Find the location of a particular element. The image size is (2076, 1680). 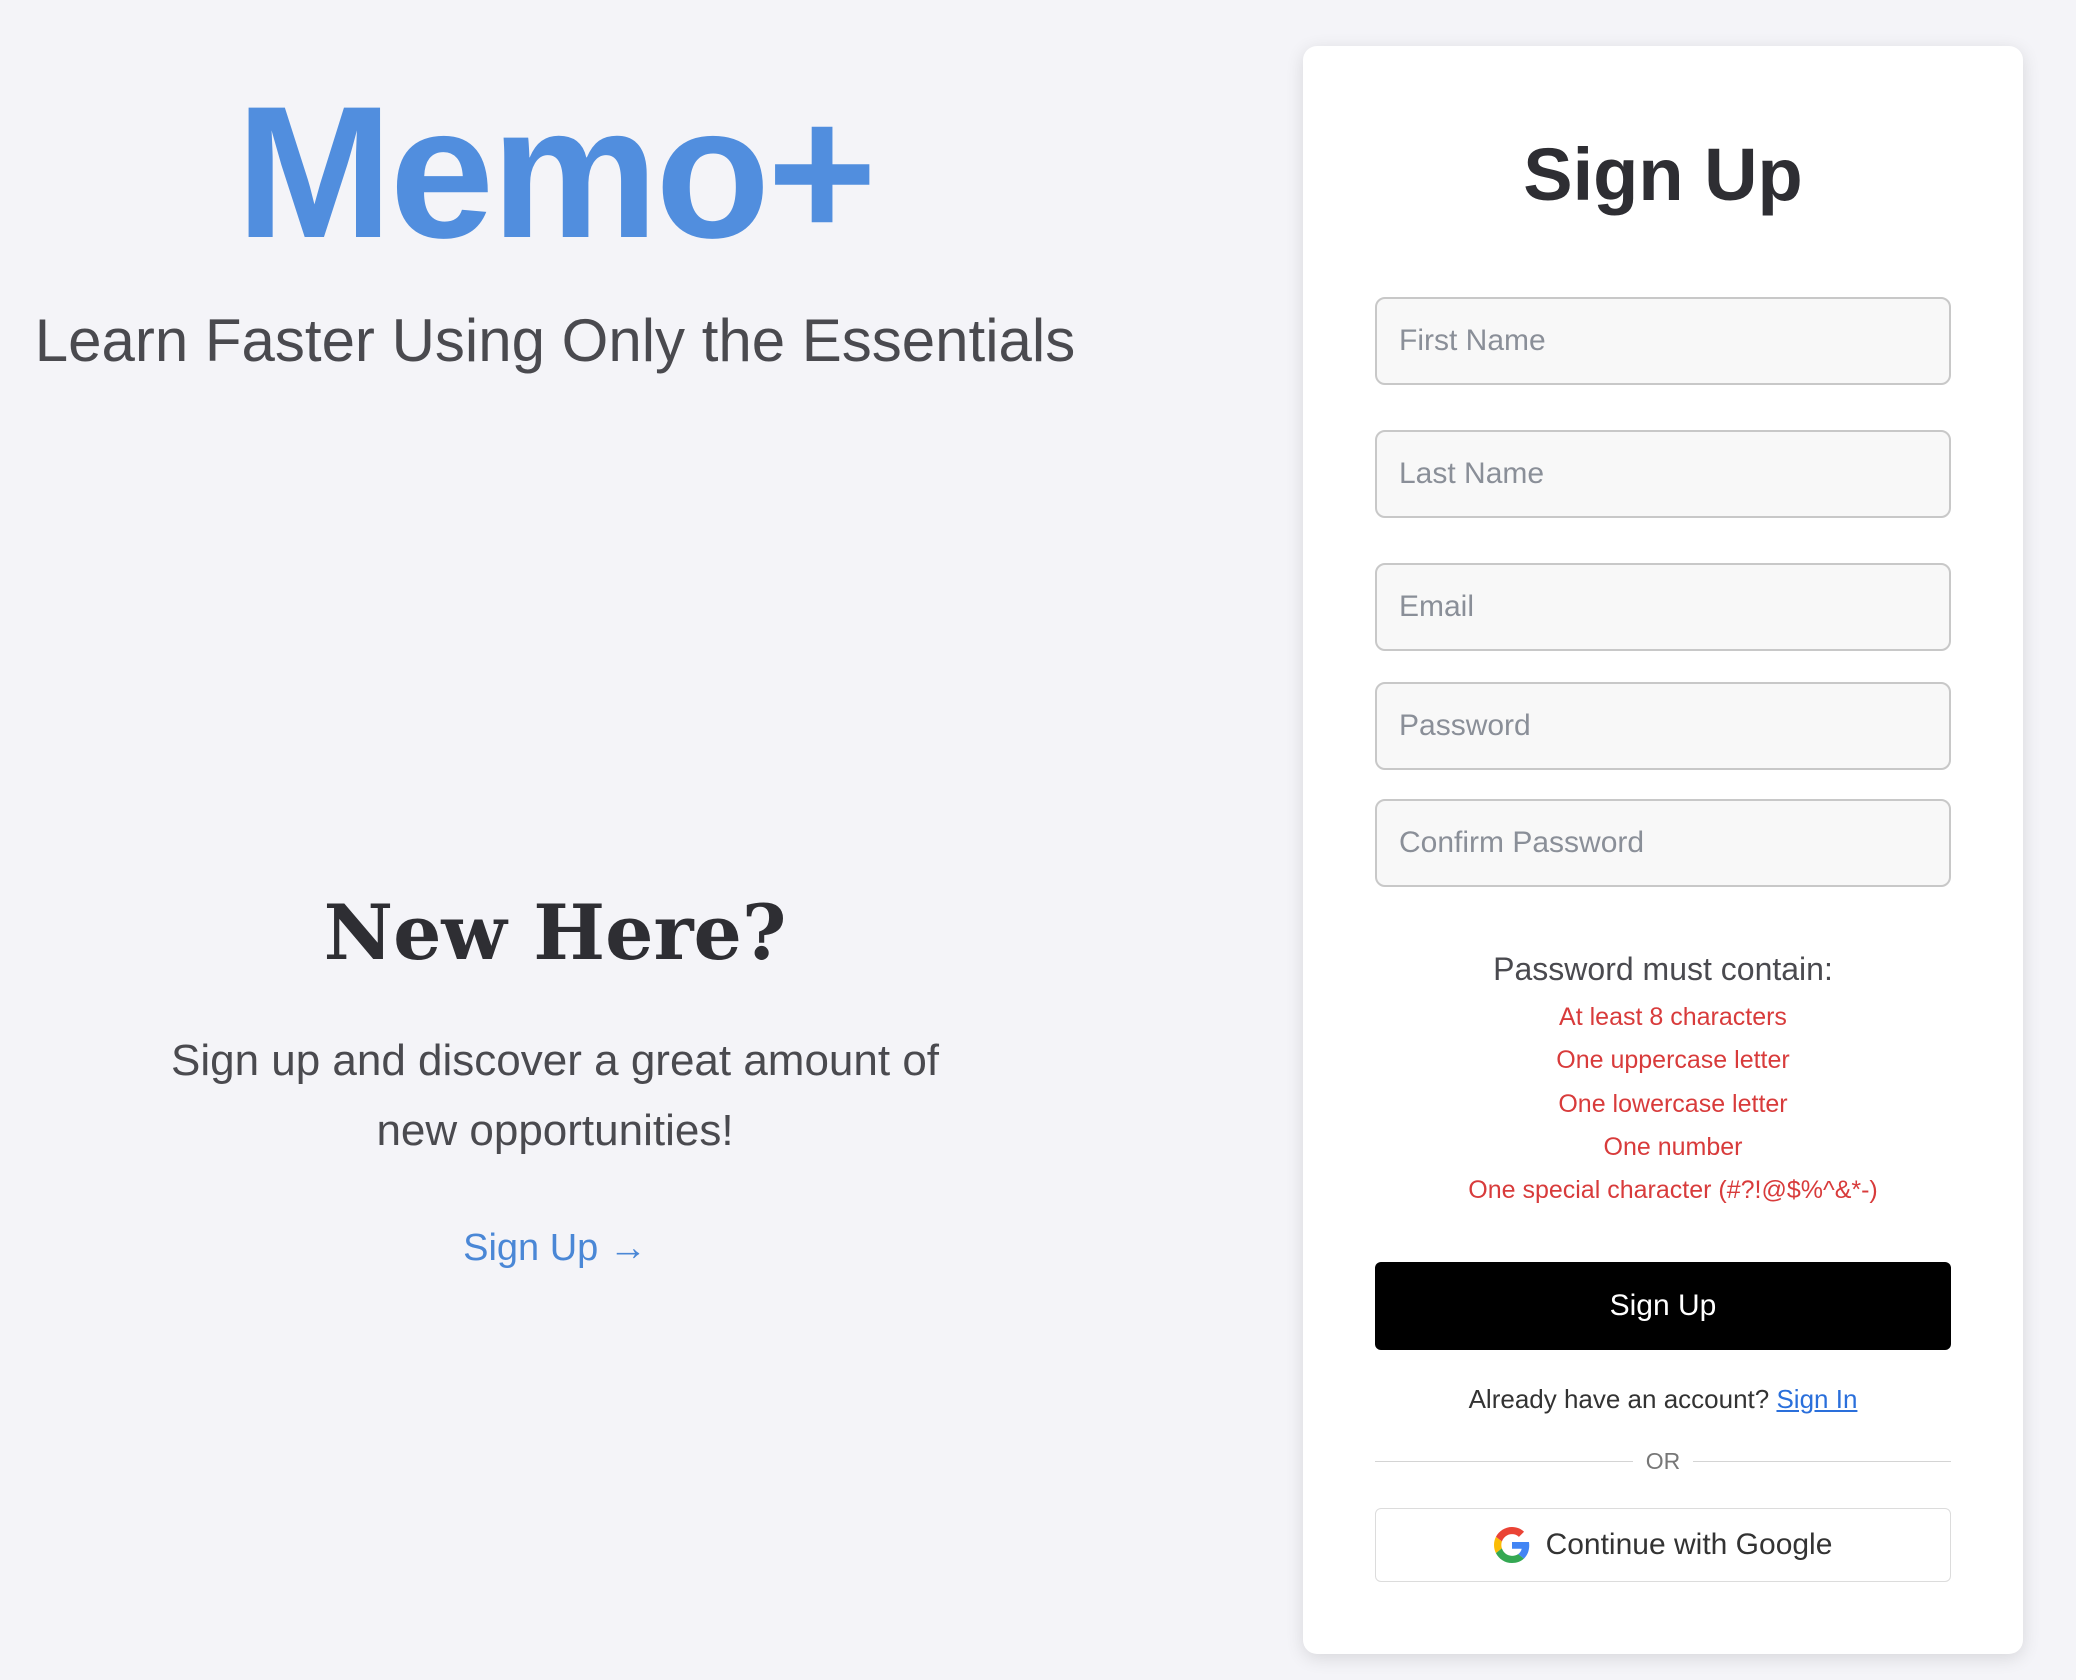

signup-title: Sign Up is located at coordinates (1663, 174).